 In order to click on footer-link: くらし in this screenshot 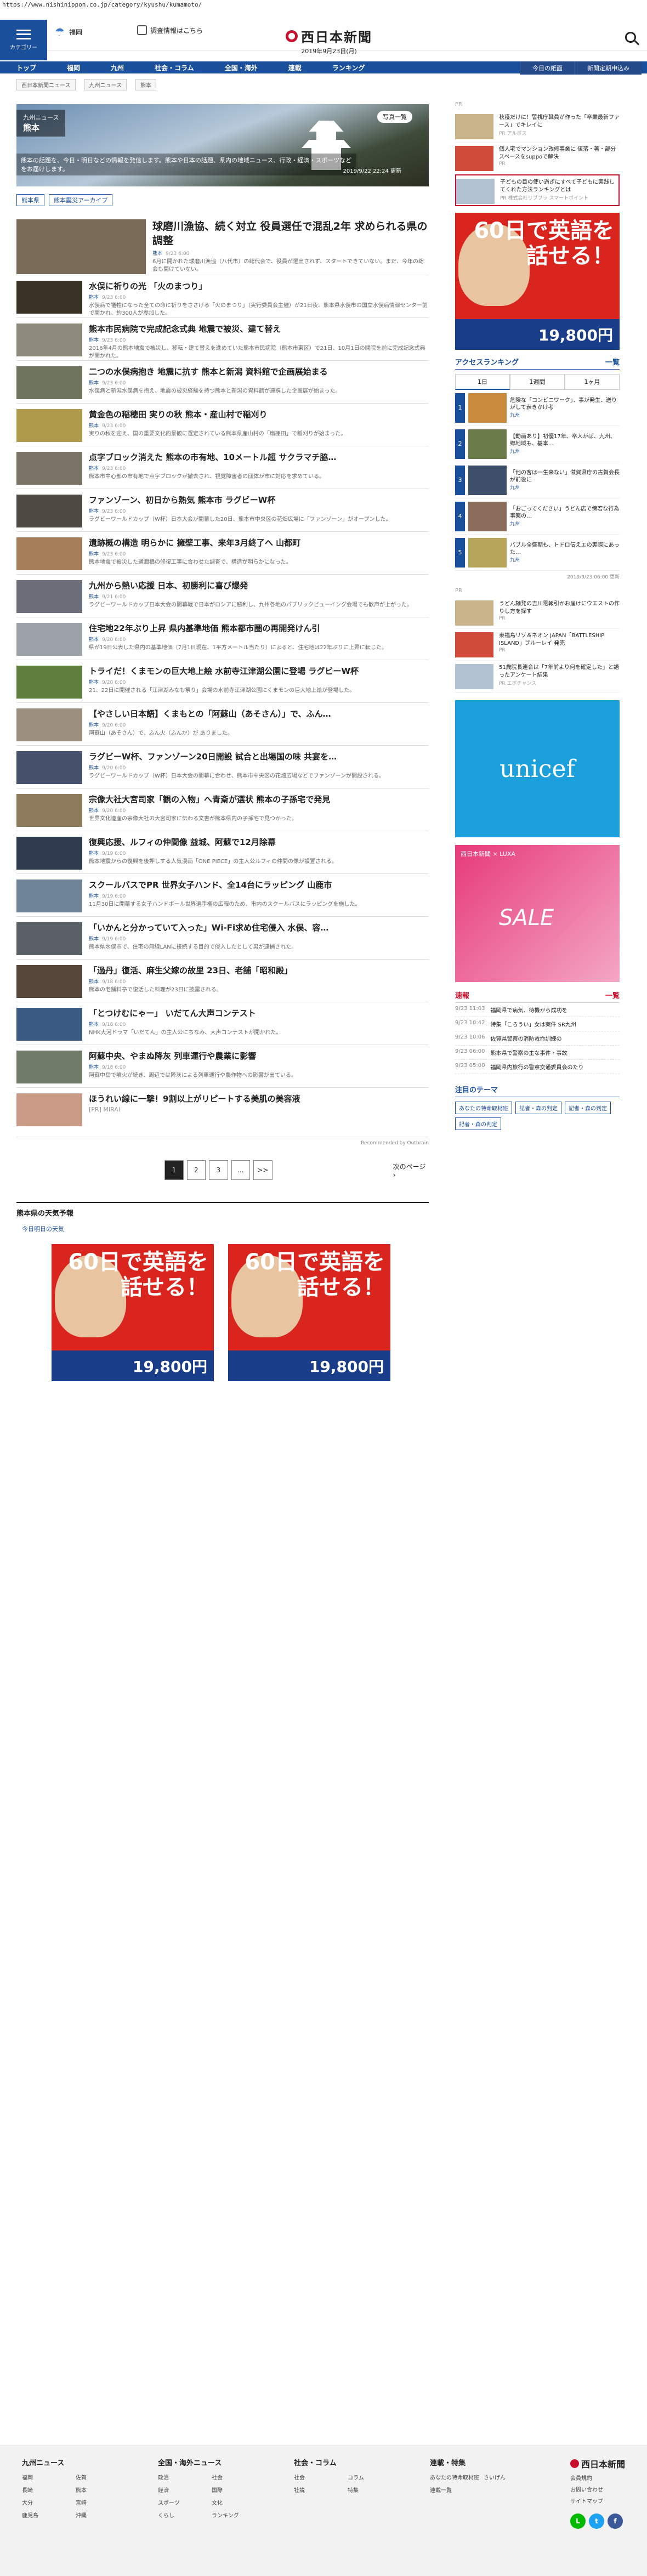, I will do `click(182, 2515)`.